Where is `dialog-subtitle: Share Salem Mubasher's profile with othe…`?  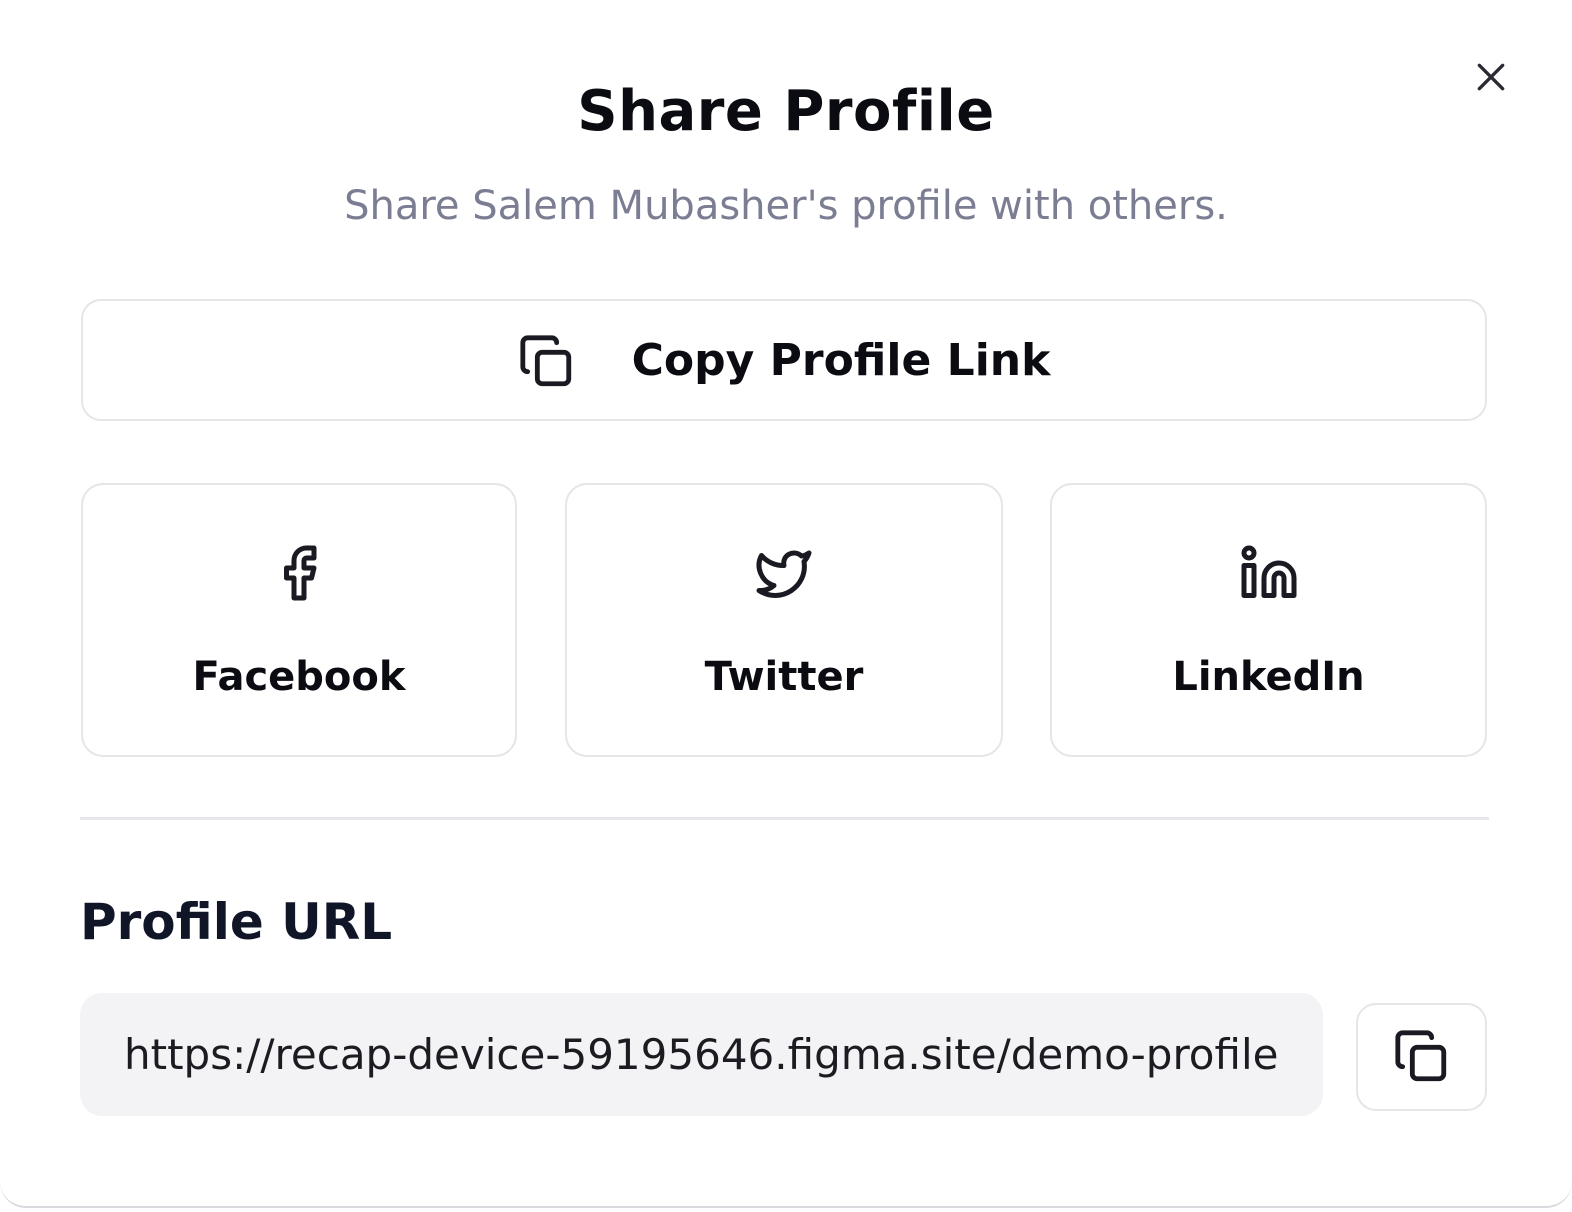 dialog-subtitle: Share Salem Mubasher's profile with othe… is located at coordinates (786, 206).